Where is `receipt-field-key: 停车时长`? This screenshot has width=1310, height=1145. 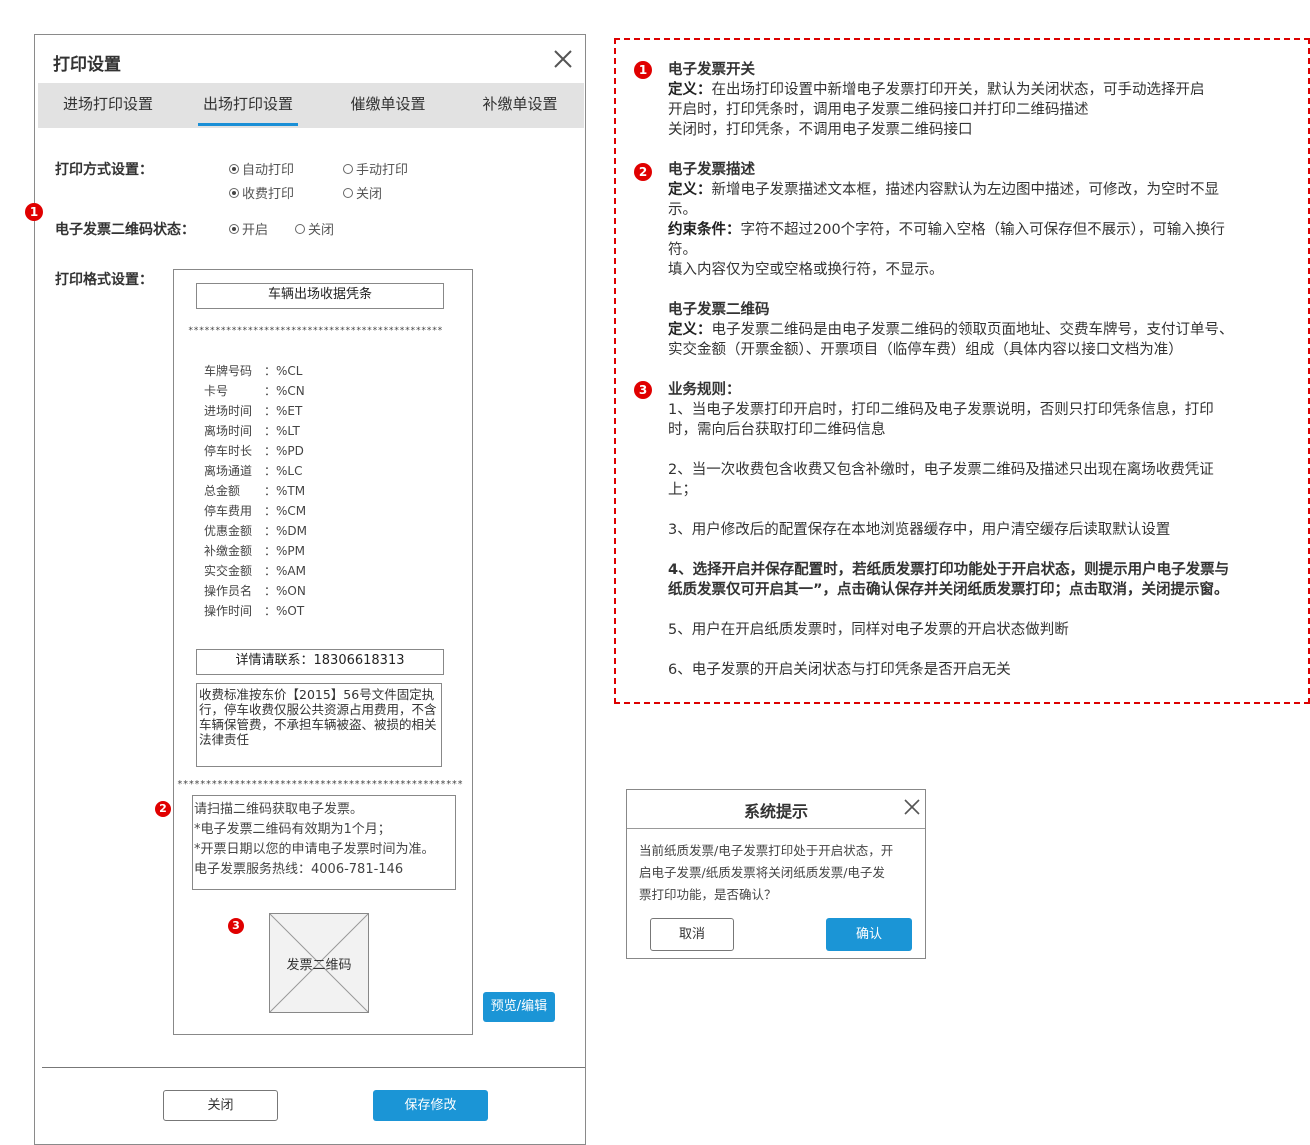
receipt-field-key: 停车时长 is located at coordinates (228, 451).